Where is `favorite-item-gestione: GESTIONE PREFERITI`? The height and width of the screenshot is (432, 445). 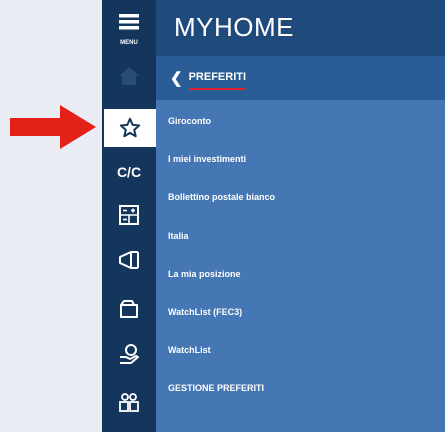
favorite-item-gestione: GESTIONE PREFERITI is located at coordinates (300, 388).